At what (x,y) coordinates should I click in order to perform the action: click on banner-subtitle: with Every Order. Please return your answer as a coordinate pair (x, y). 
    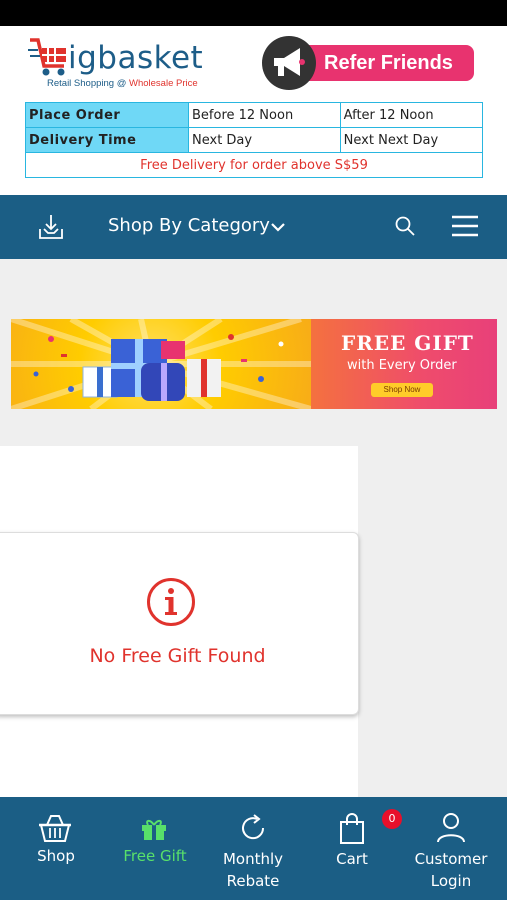
    Looking at the image, I should click on (402, 365).